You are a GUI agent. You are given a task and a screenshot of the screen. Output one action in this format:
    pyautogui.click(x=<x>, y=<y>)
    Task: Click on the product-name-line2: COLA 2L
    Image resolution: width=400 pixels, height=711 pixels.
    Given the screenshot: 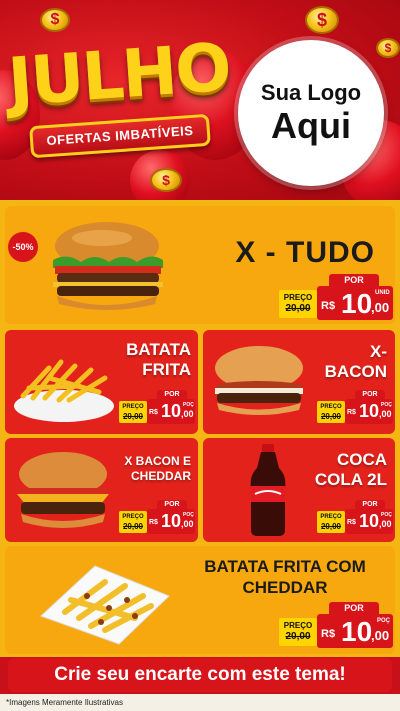 What is the action you would take?
    pyautogui.click(x=350, y=479)
    